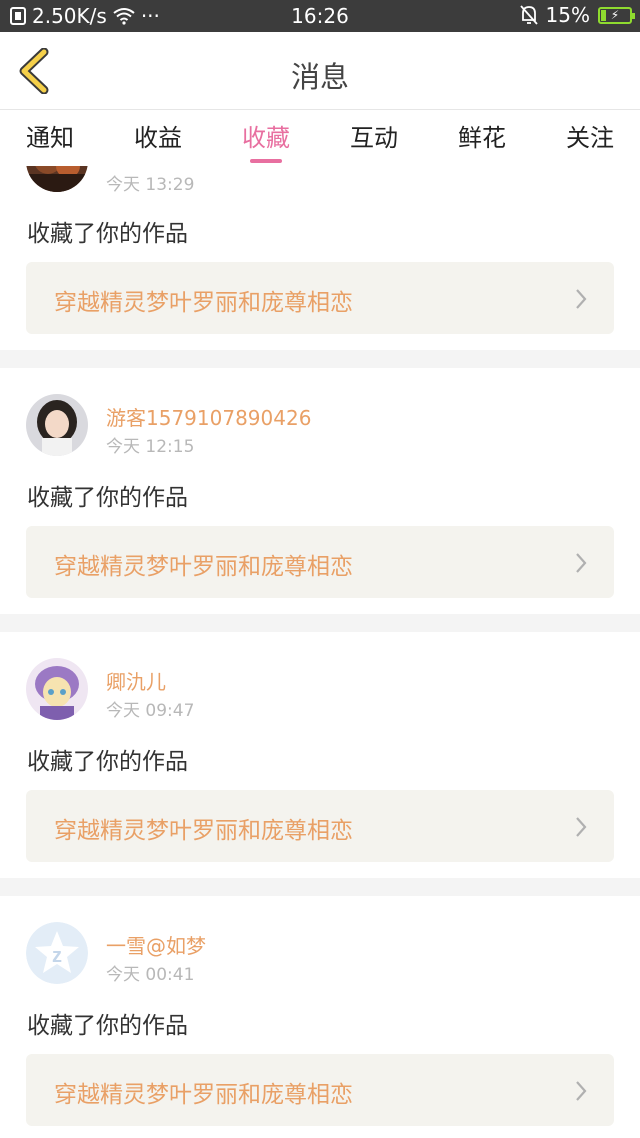 This screenshot has width=640, height=1138. What do you see at coordinates (528, 15) in the screenshot?
I see `bell-off-icon` at bounding box center [528, 15].